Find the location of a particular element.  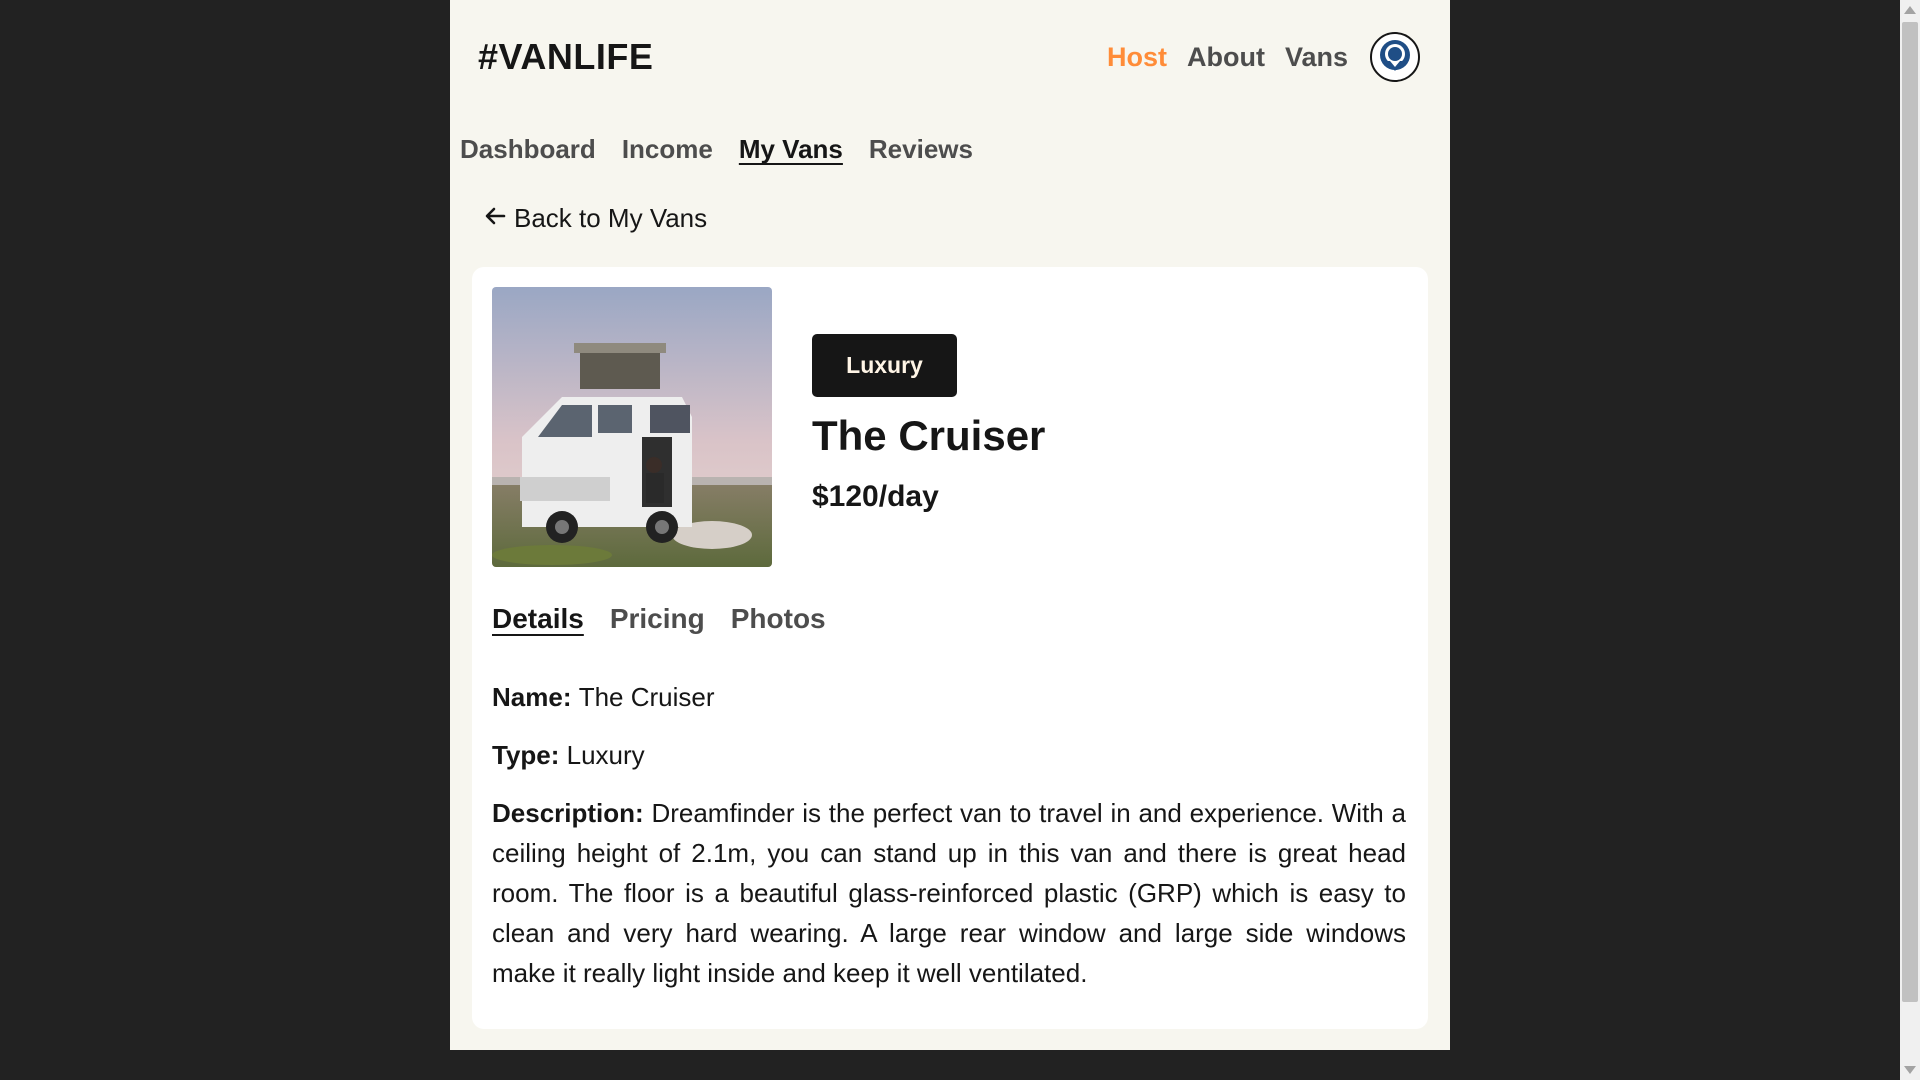

scroll-up-arrow-icon is located at coordinates (1910, 10).